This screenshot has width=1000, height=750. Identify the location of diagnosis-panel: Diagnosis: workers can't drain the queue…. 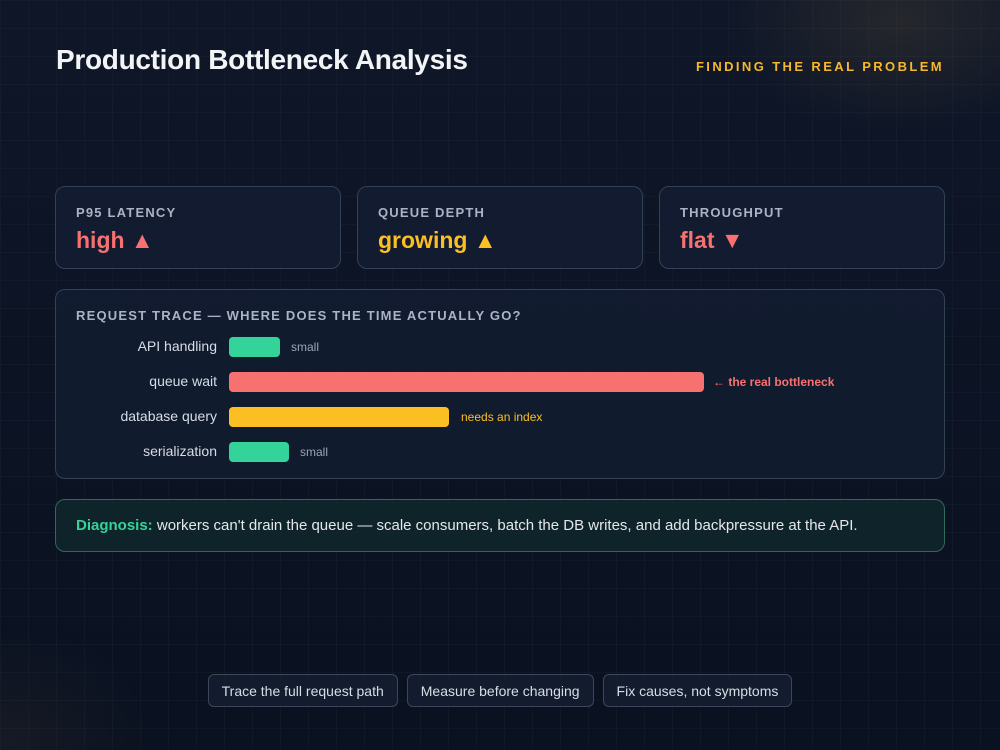
(500, 525).